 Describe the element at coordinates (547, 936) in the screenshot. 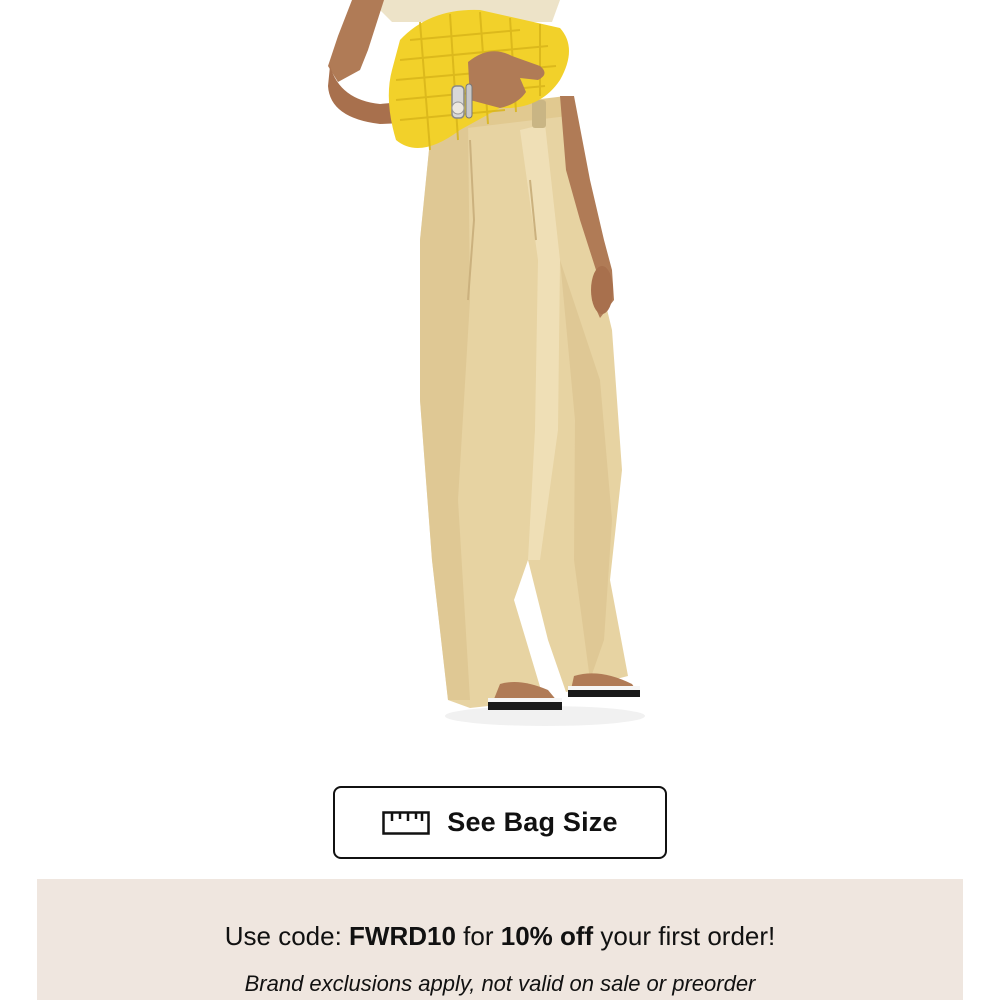

I see `promo-discount: 10% off` at that location.